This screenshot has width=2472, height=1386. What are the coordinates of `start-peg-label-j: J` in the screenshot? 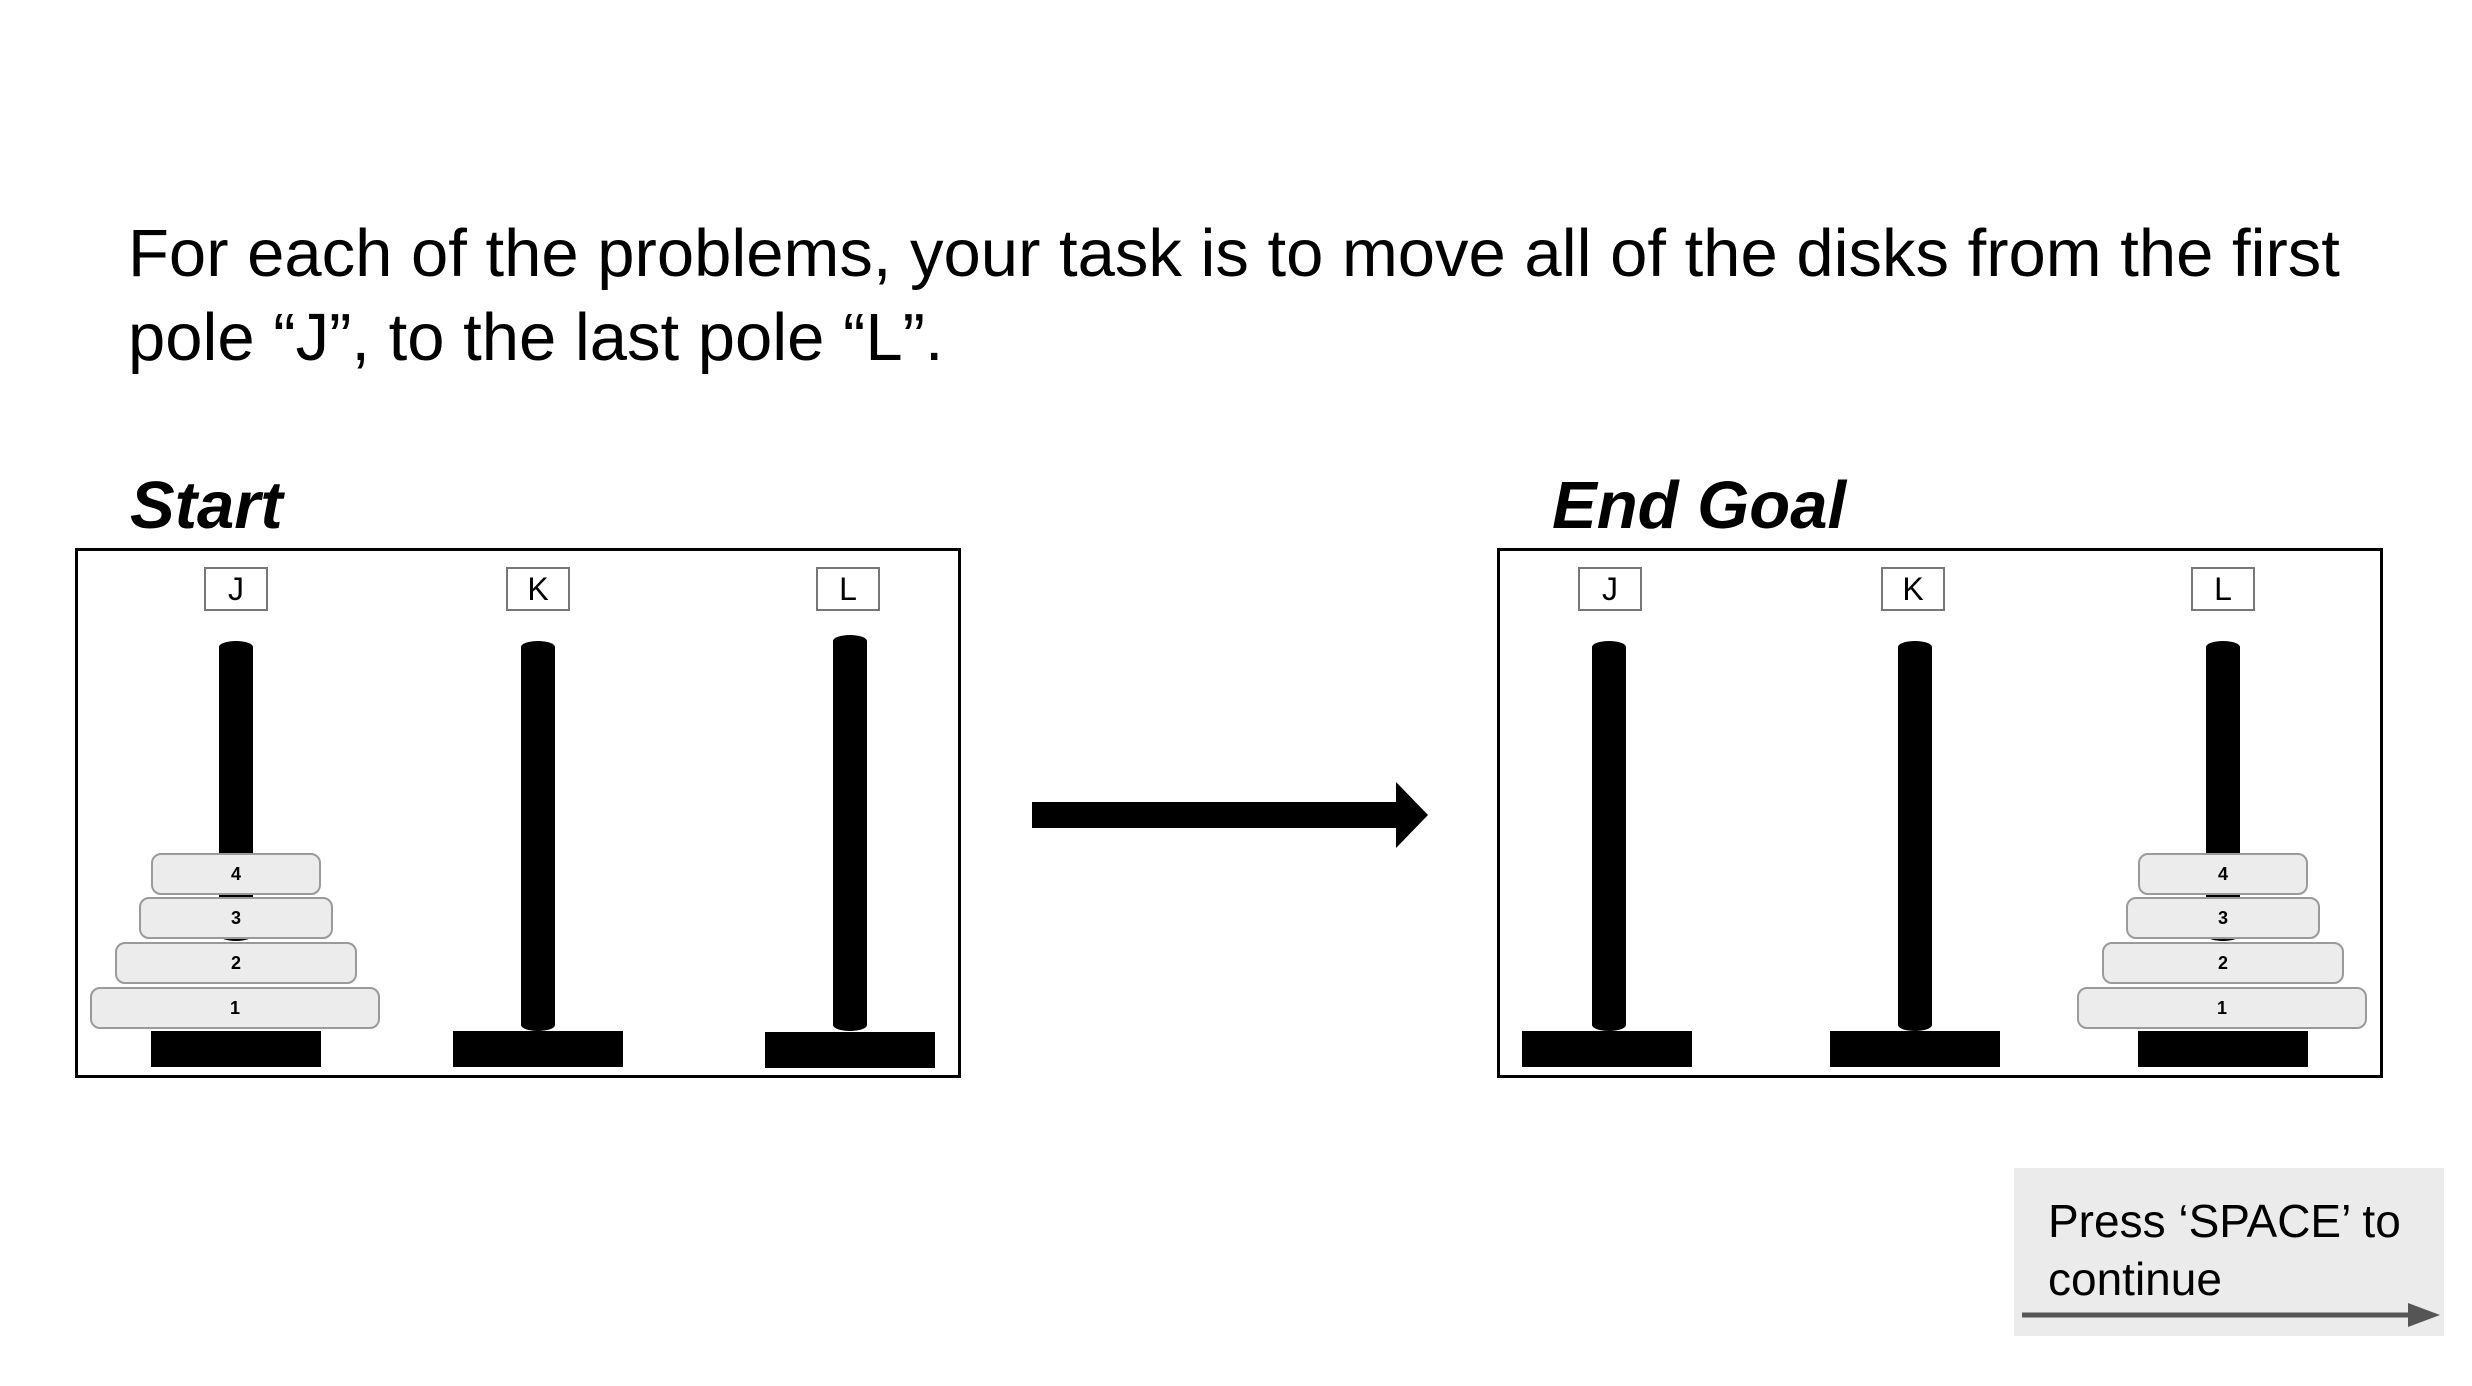 It's located at (236, 589).